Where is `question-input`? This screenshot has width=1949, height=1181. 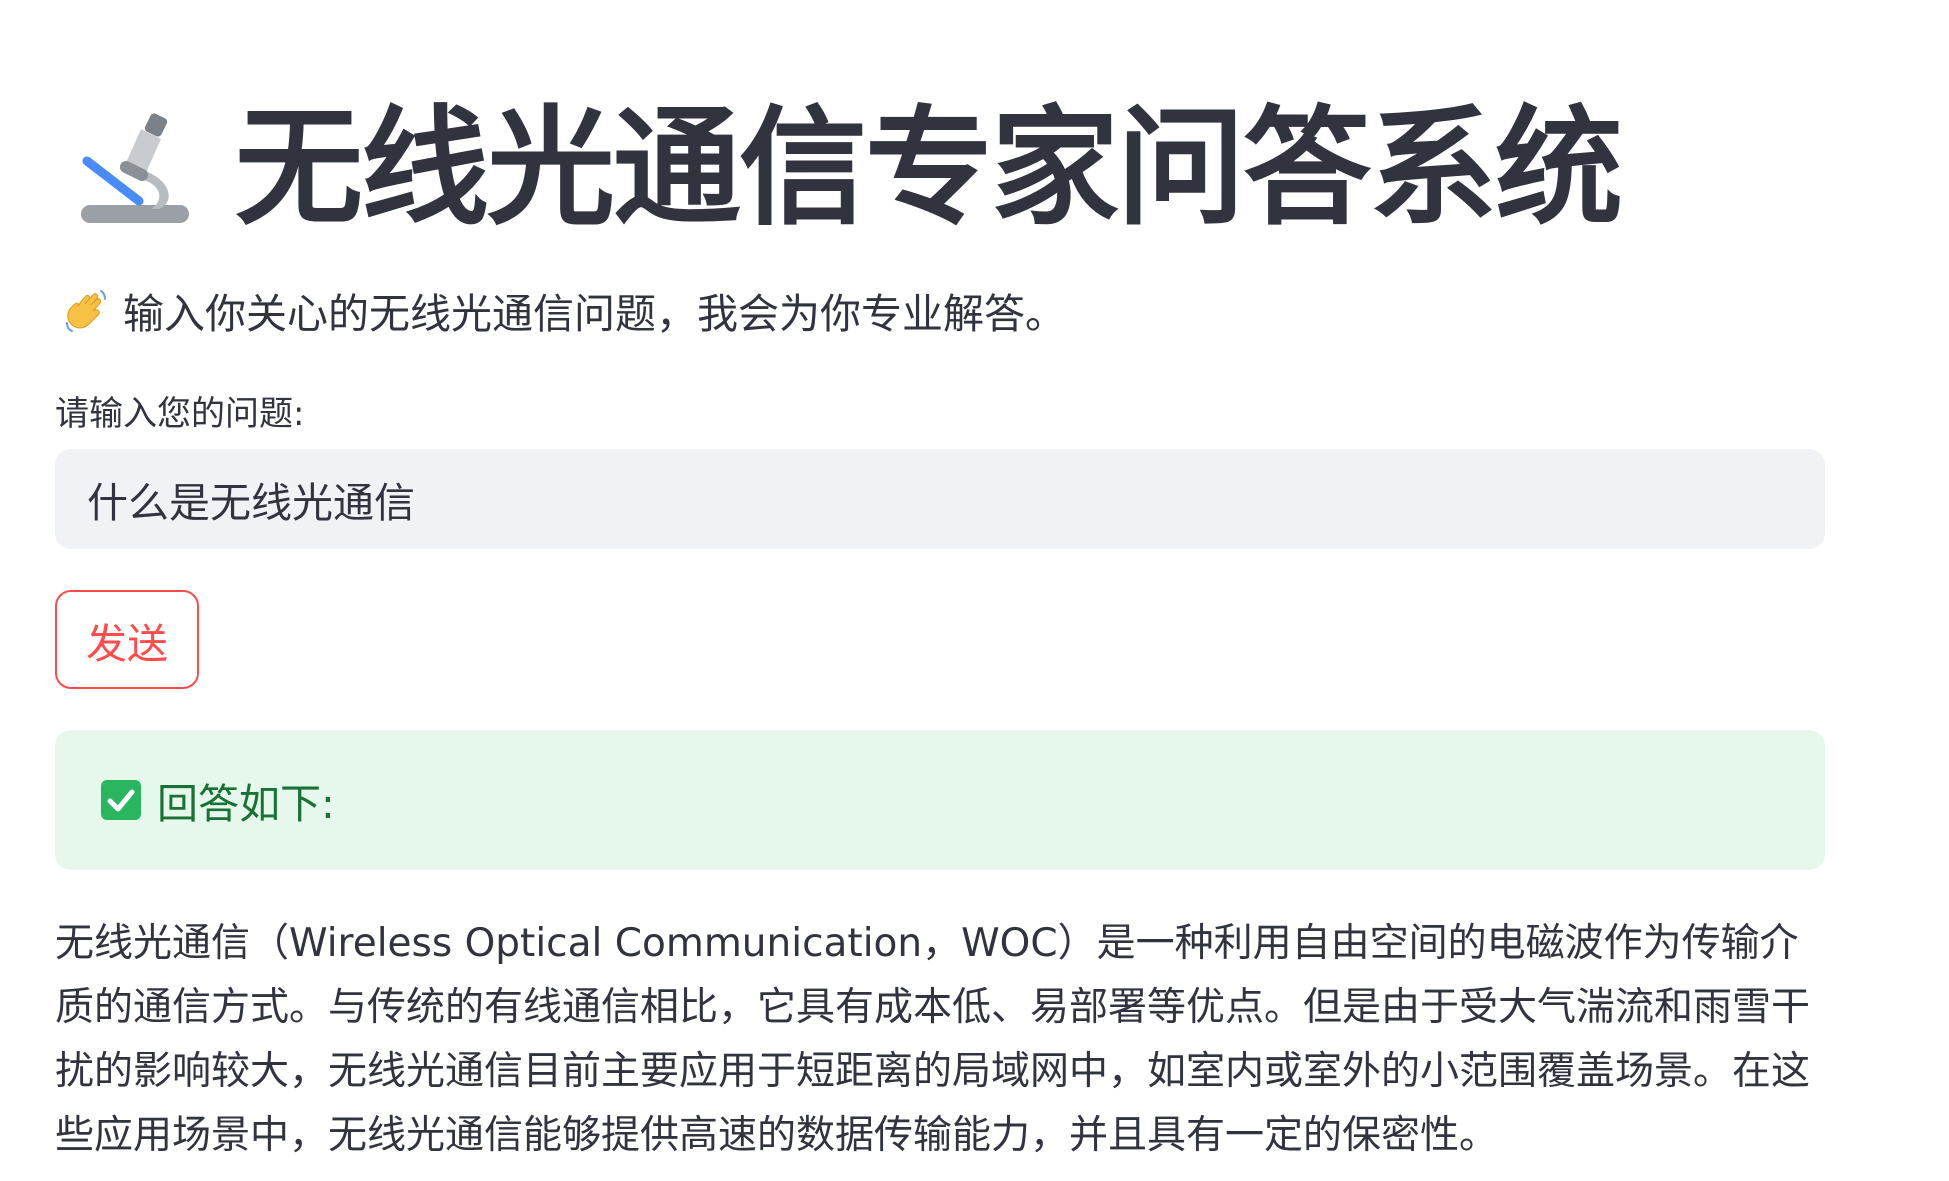
question-input is located at coordinates (940, 499).